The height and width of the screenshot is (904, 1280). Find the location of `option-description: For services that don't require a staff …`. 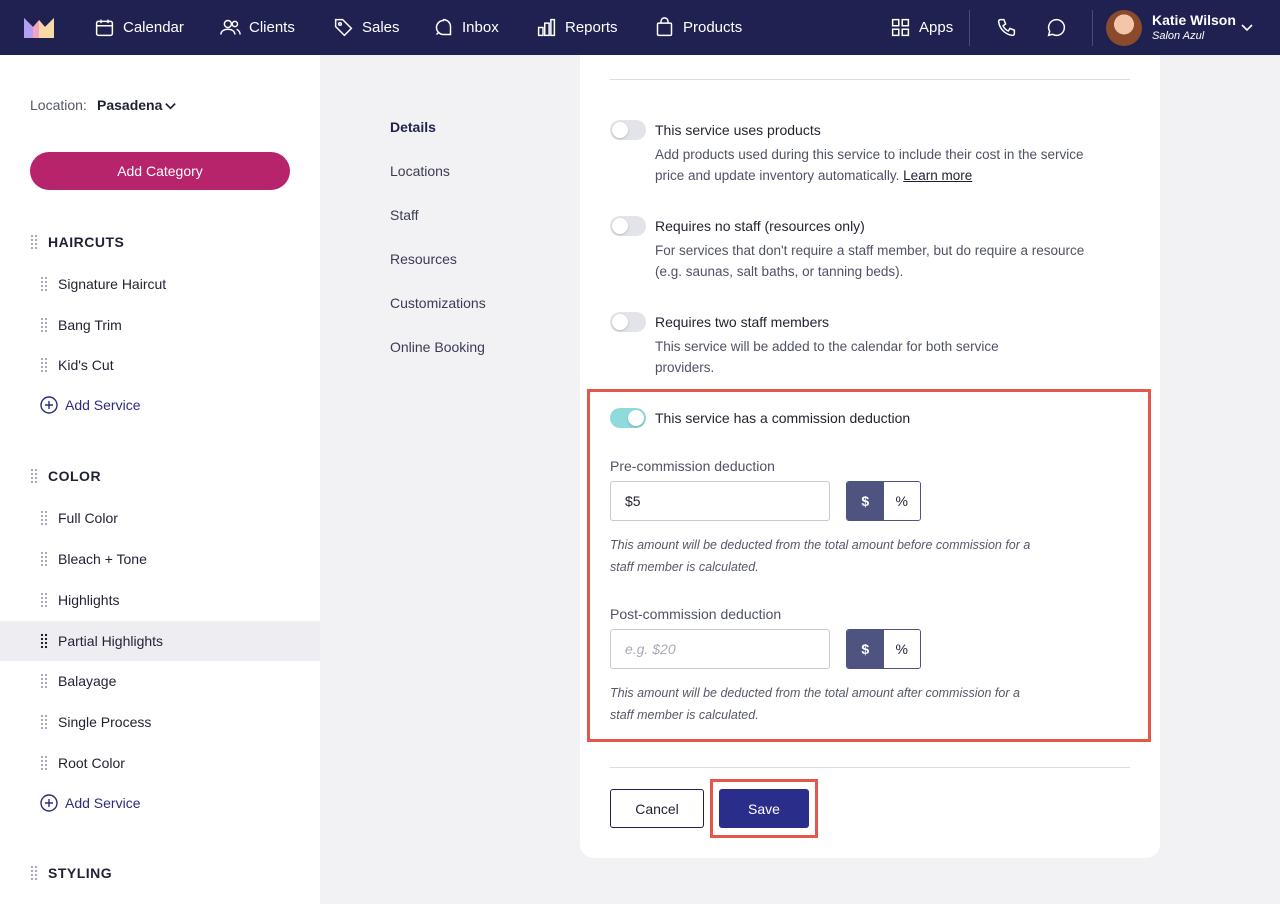

option-description: For services that don't require a staff … is located at coordinates (870, 261).